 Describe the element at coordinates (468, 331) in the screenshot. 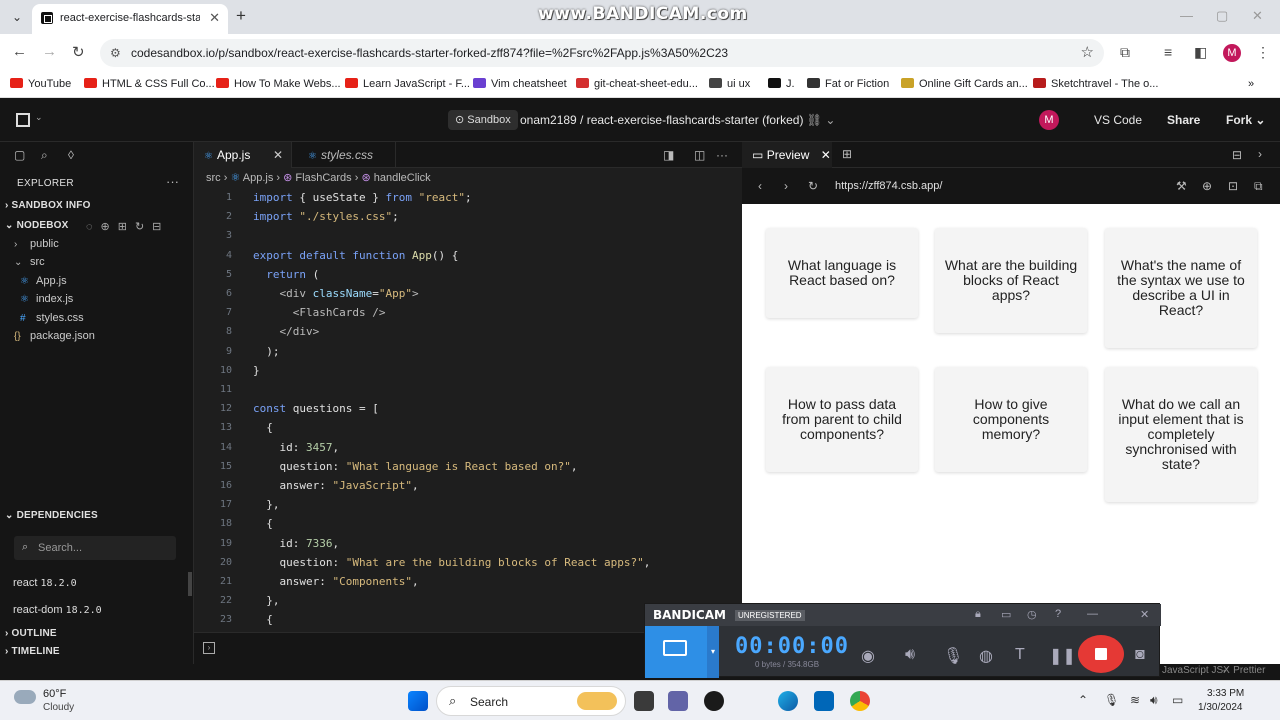

I see `code-line: 8 </div>` at that location.